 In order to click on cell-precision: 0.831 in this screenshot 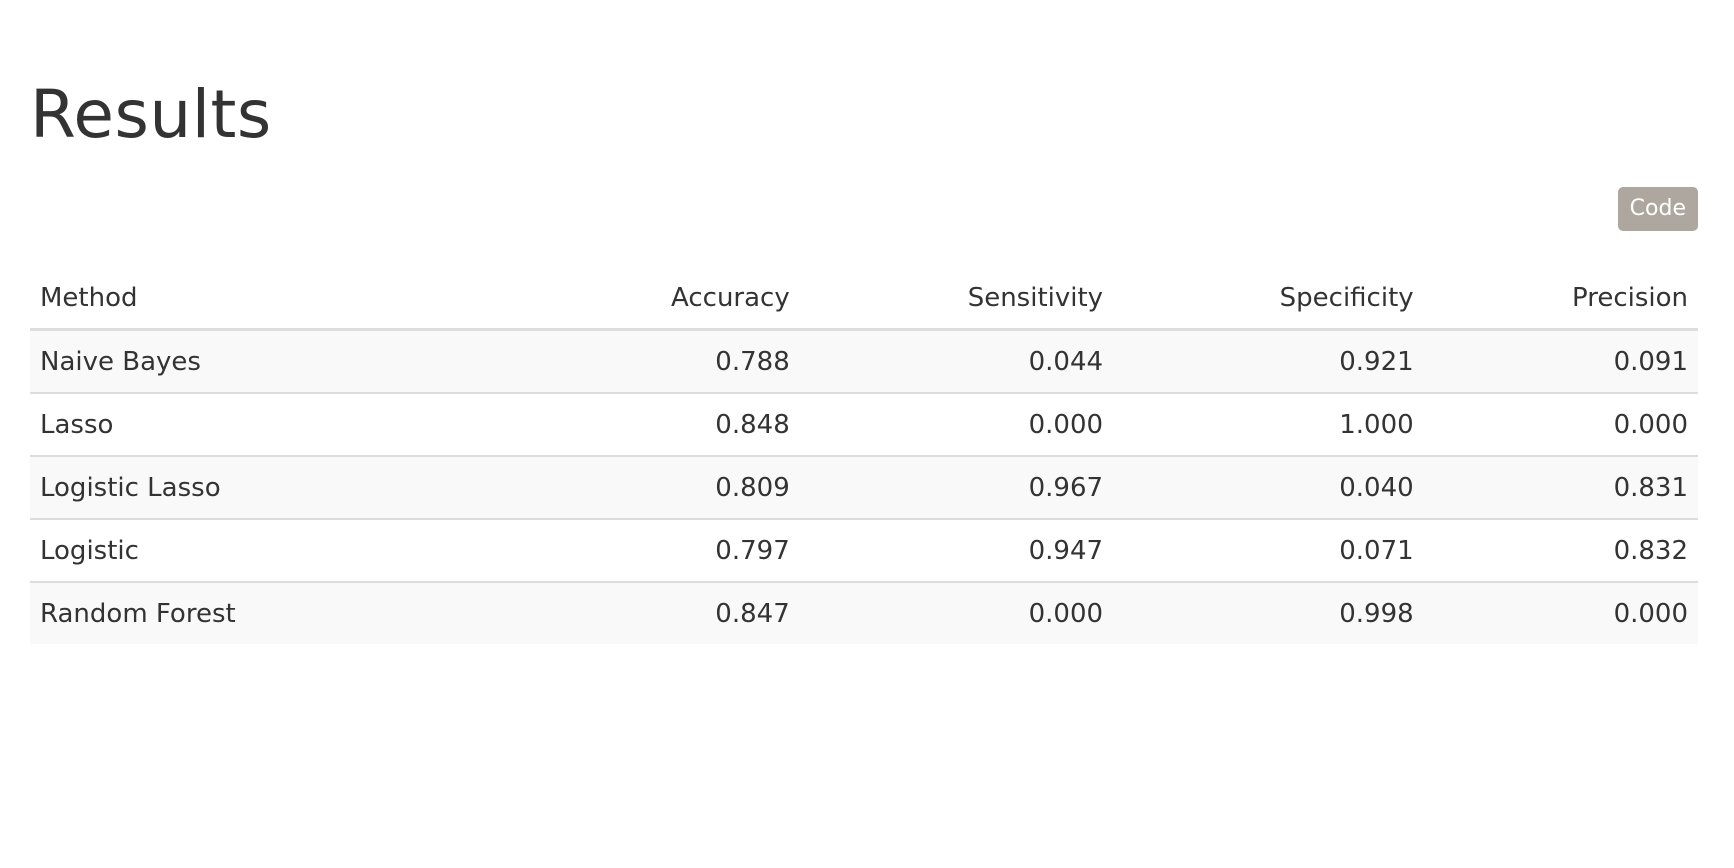, I will do `click(1560, 487)`.